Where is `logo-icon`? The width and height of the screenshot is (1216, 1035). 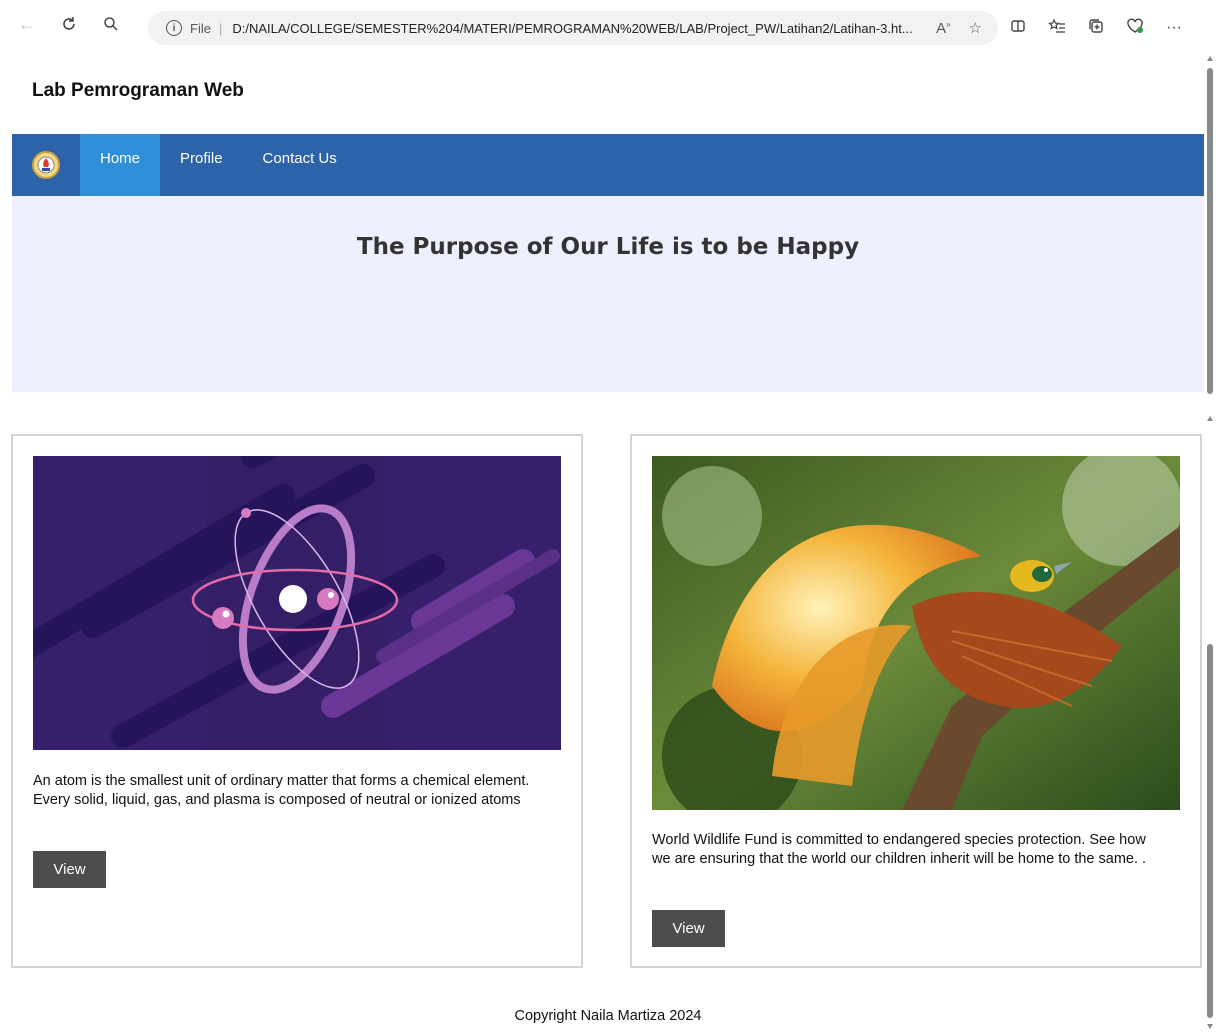
logo-icon is located at coordinates (46, 165).